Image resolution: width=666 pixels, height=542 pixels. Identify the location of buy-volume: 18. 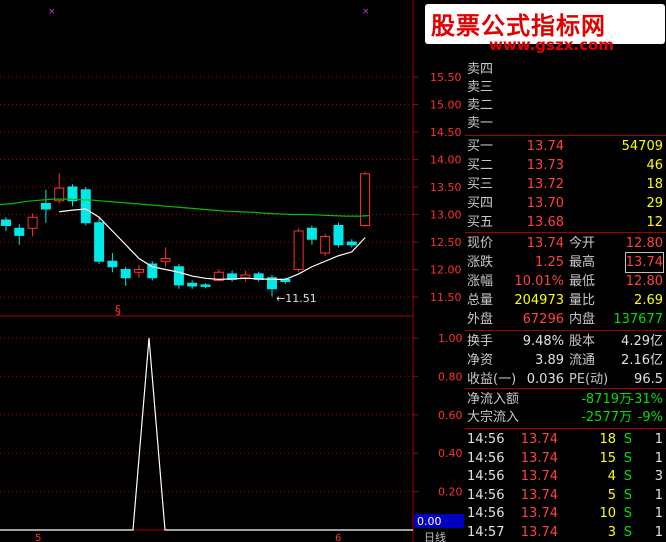
(654, 184).